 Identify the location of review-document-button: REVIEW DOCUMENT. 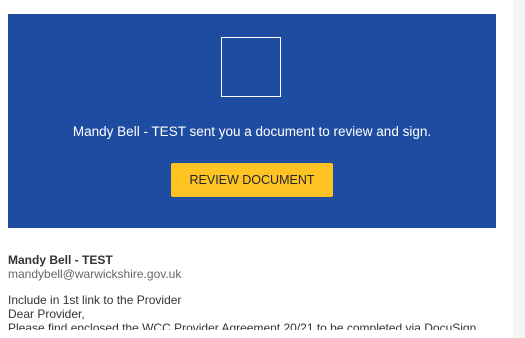
(252, 180).